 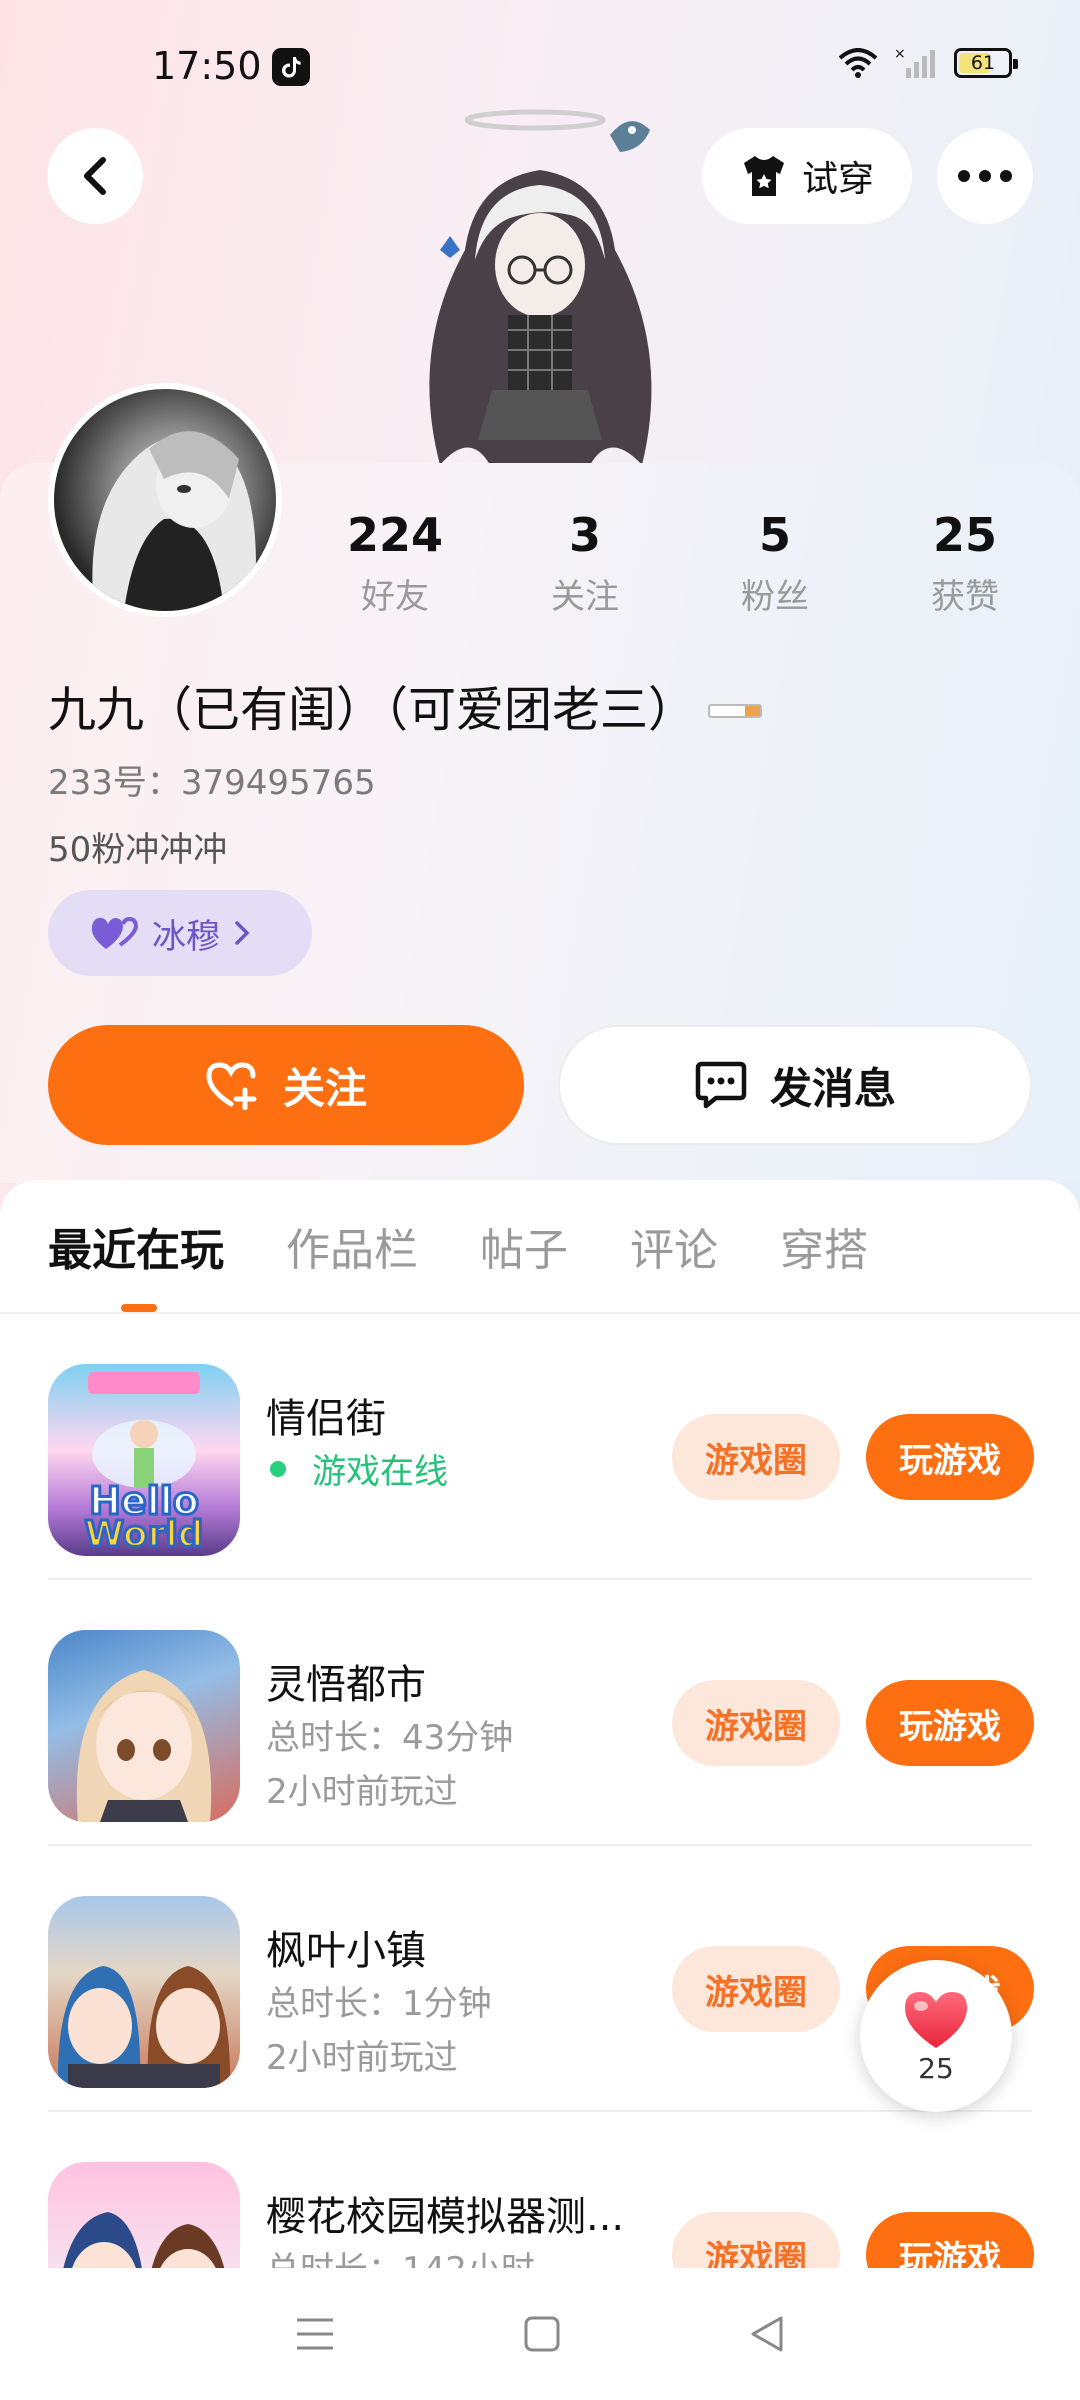 I want to click on stat-value: 5, so click(x=774, y=535).